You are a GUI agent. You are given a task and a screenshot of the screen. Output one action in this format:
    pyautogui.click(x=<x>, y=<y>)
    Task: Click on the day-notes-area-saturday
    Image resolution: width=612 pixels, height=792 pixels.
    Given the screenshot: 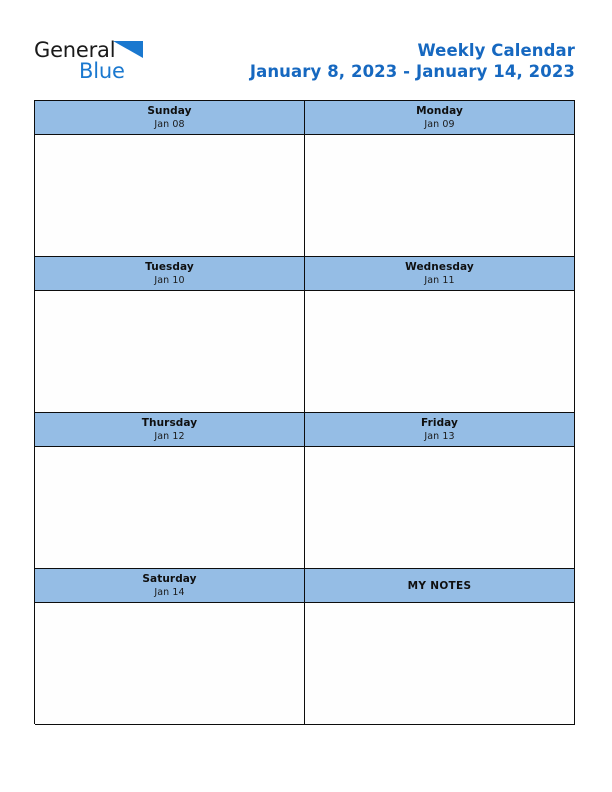 What is the action you would take?
    pyautogui.click(x=170, y=664)
    